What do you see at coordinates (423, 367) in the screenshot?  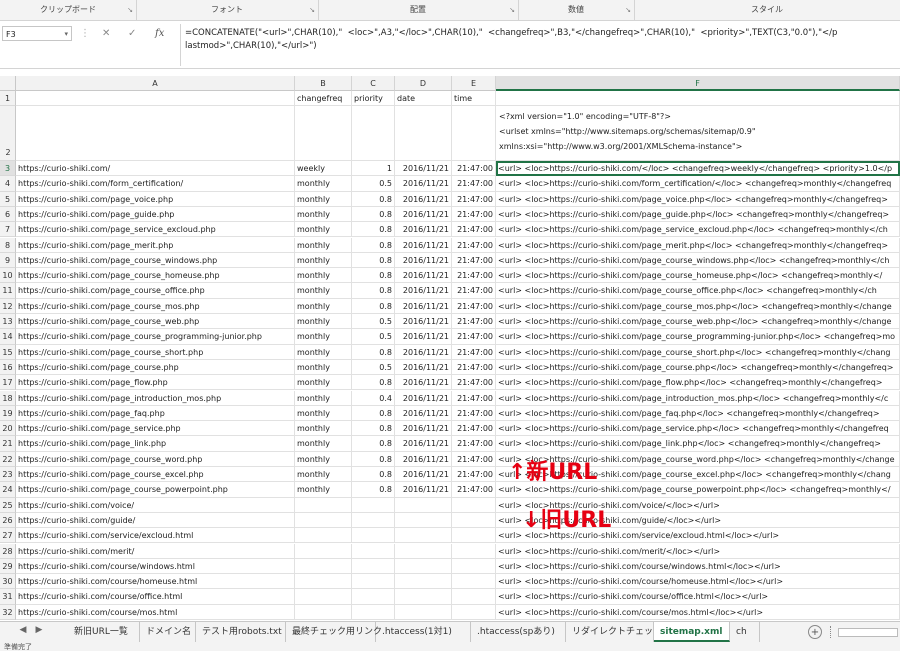 I see `cell-d16: 2016/11/21` at bounding box center [423, 367].